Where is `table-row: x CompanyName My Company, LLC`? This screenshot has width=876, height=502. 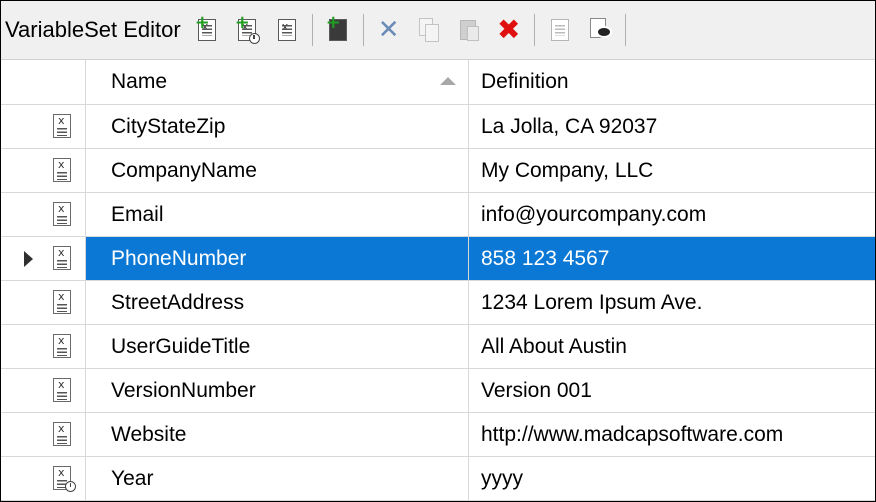
table-row: x CompanyName My Company, LLC is located at coordinates (438, 171).